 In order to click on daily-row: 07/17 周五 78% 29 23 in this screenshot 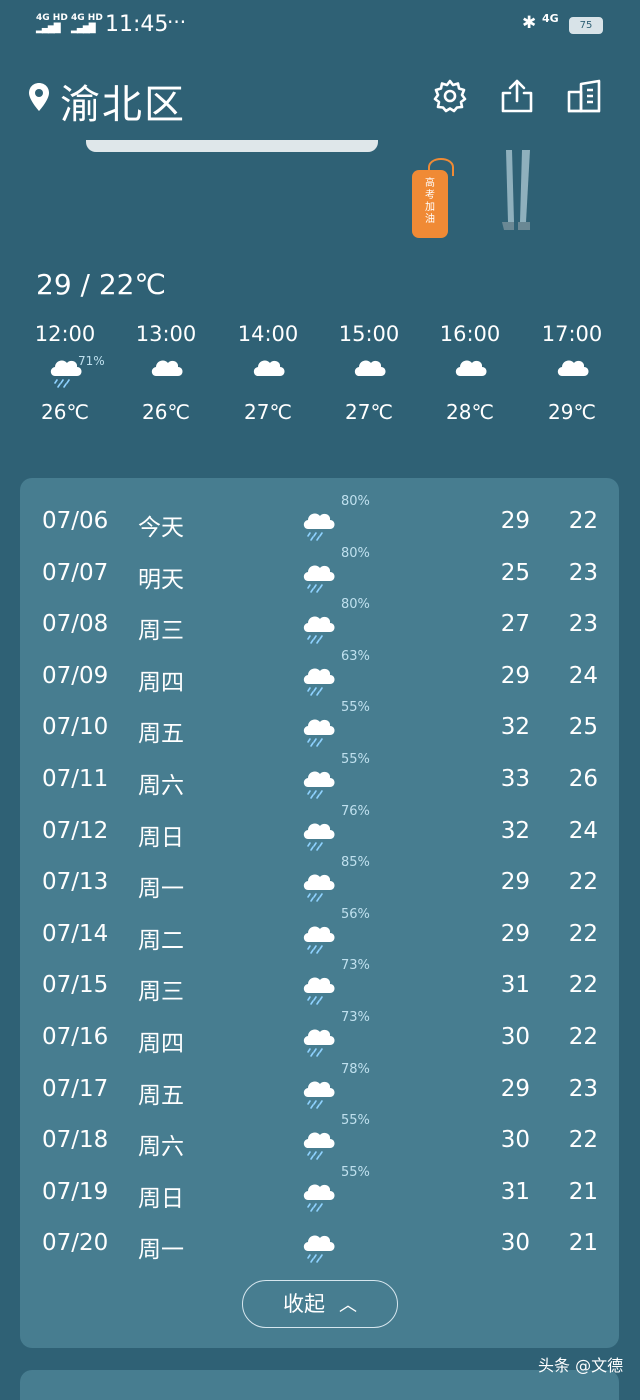, I will do `click(319, 1095)`.